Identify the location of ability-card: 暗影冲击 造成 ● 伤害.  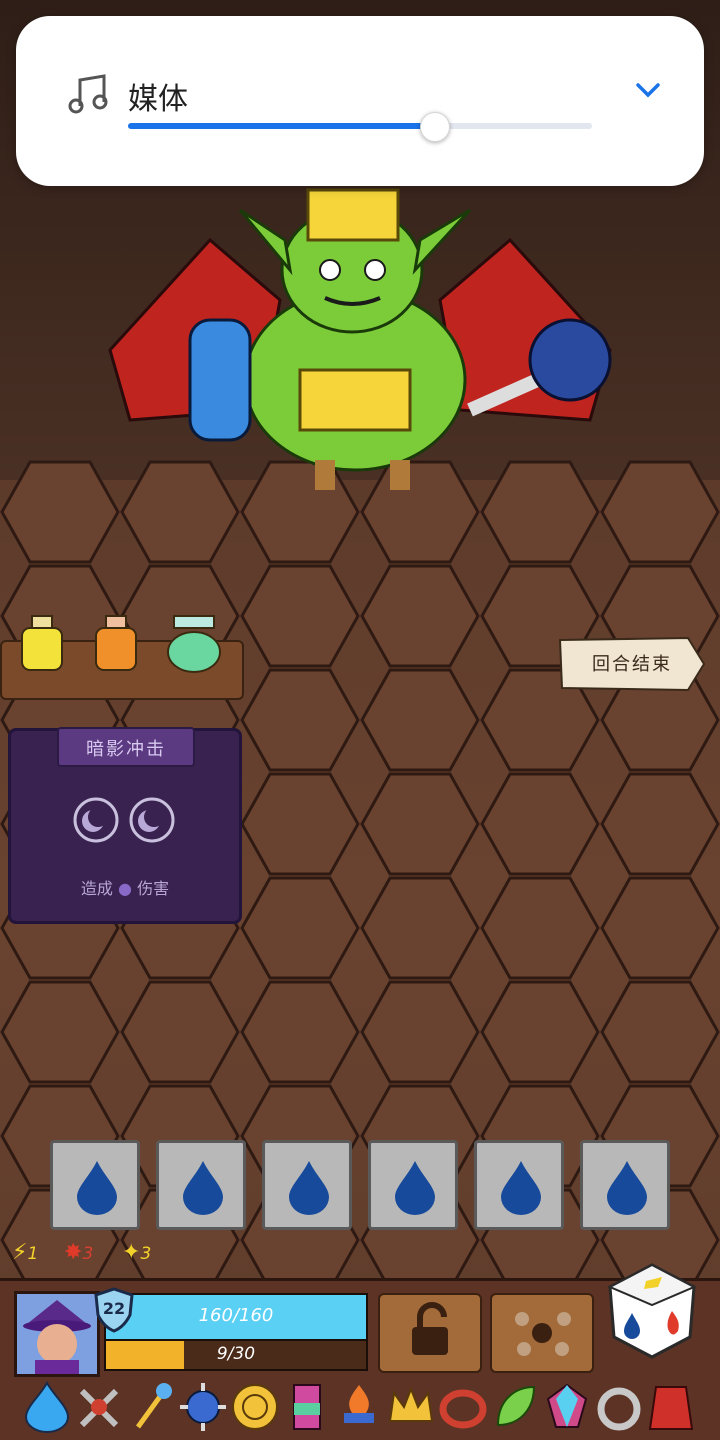
(125, 825).